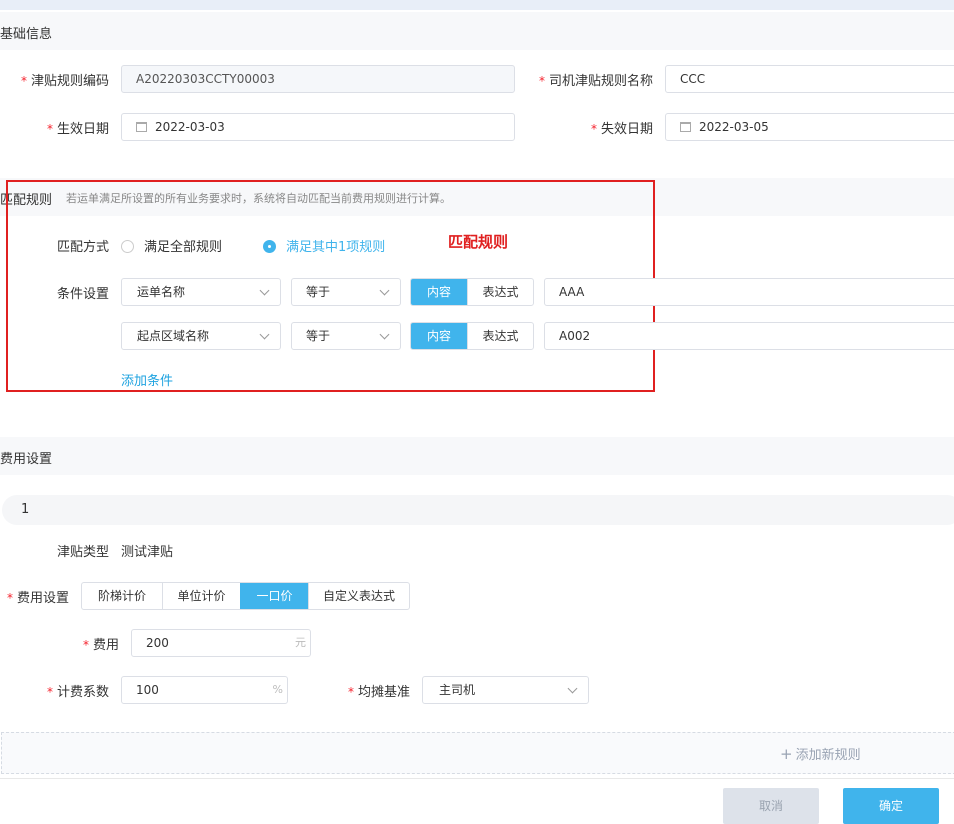 The width and height of the screenshot is (954, 824). Describe the element at coordinates (201, 336) in the screenshot. I see `condition-field-select: 起点区域名称` at that location.